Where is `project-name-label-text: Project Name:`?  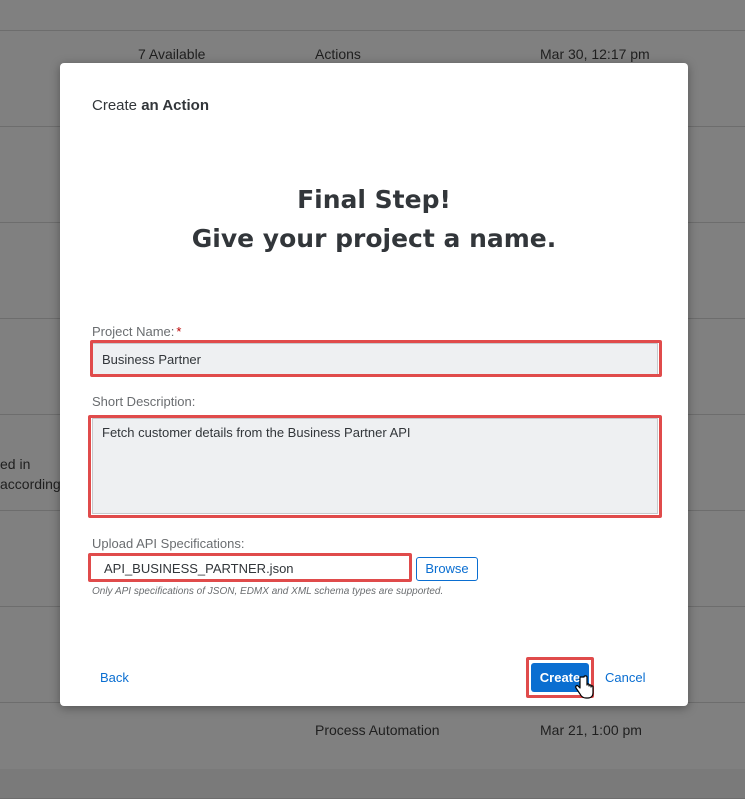 project-name-label-text: Project Name: is located at coordinates (133, 331).